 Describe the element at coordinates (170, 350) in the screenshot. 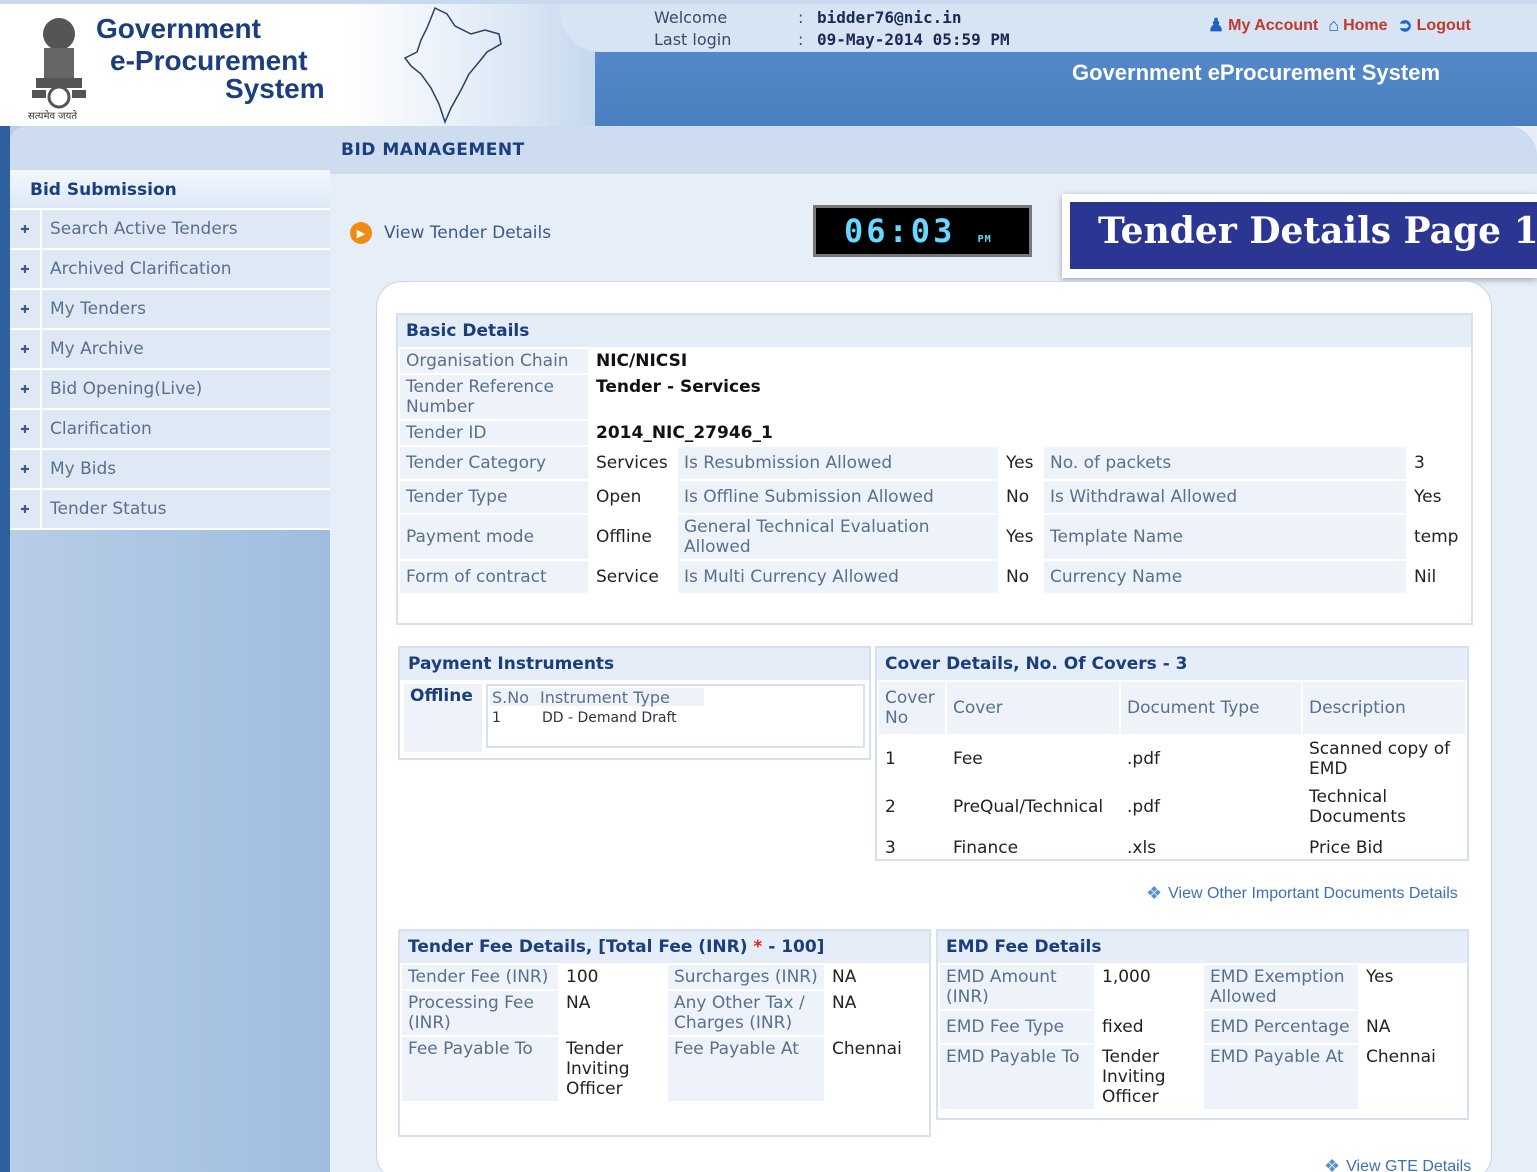

I see `sidebar-item-my-archive: ✚ My Archive` at that location.